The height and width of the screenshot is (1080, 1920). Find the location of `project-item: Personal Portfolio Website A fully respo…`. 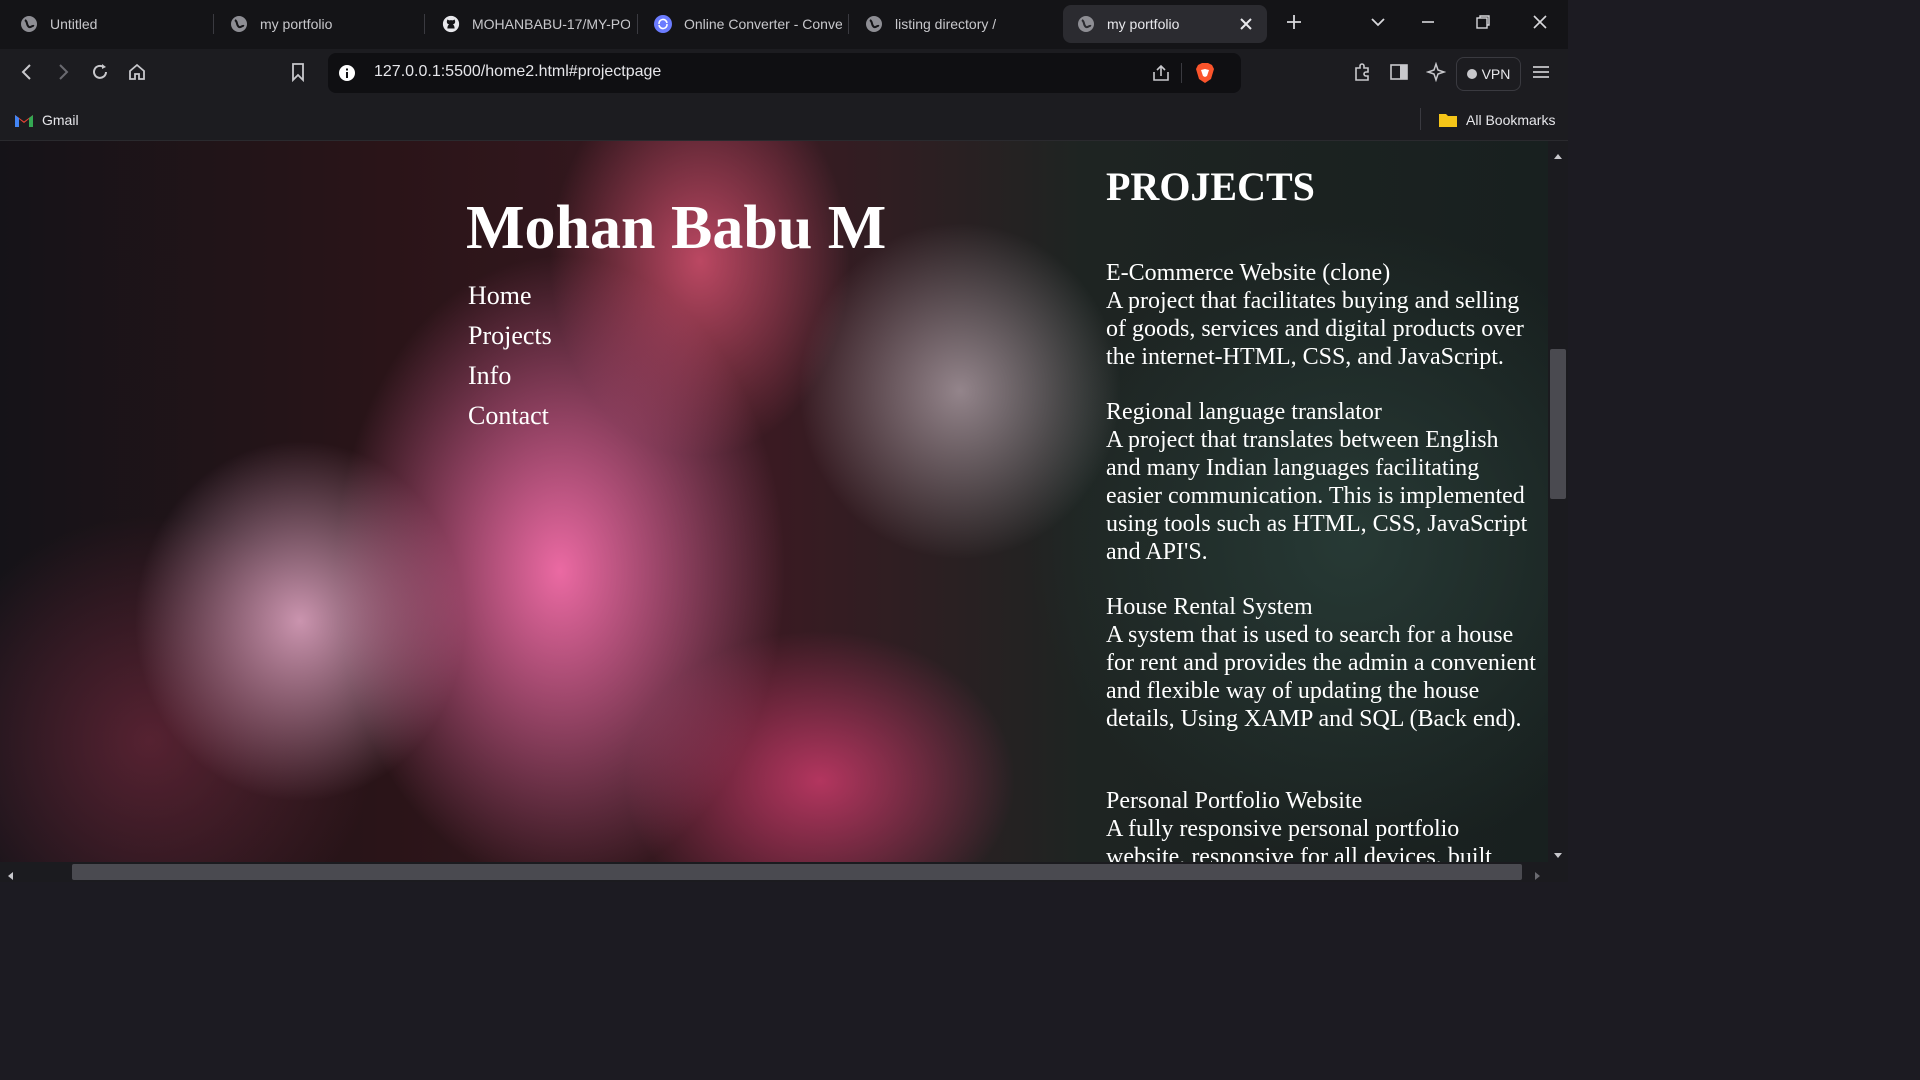

project-item: Personal Portfolio Website A fully respo… is located at coordinates (1322, 824).